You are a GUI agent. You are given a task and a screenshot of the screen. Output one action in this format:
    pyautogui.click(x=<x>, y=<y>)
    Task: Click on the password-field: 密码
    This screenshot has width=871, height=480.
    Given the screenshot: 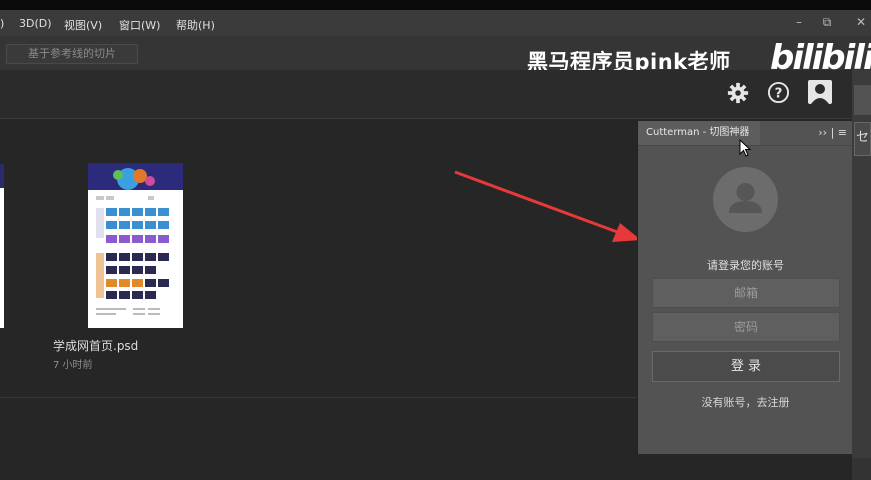 What is the action you would take?
    pyautogui.click(x=746, y=327)
    